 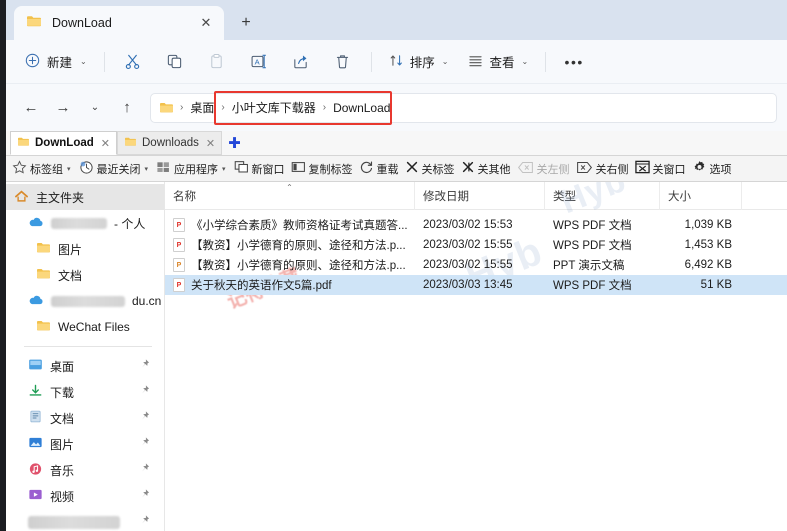 I want to click on up-button: ↑, so click(x=127, y=108).